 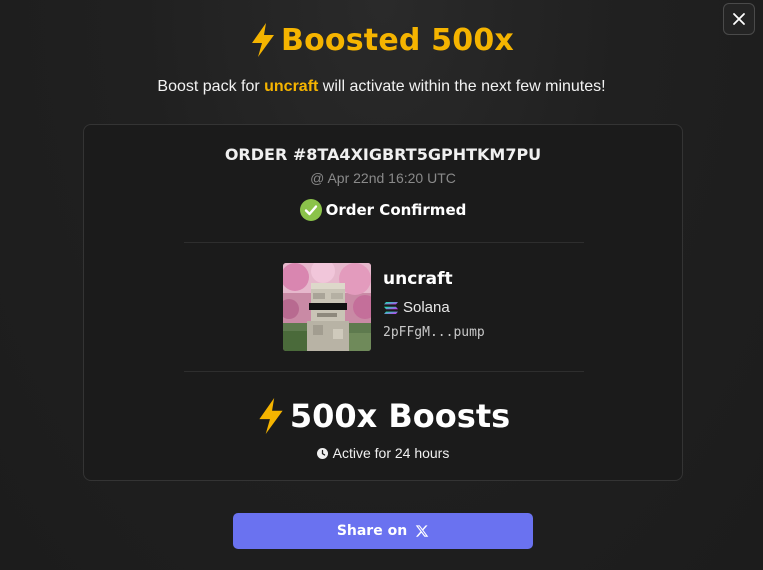 I want to click on boost-amount: 500x Boosts, so click(x=400, y=416).